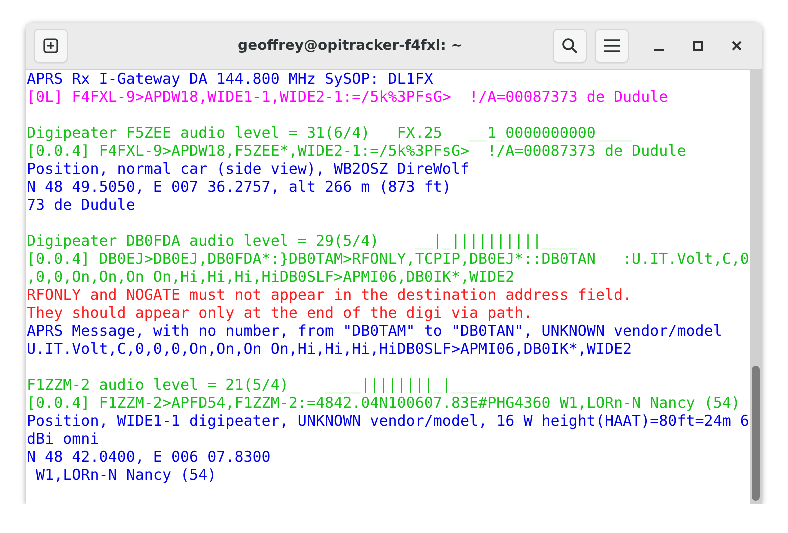 The width and height of the screenshot is (788, 533). I want to click on terminal-line: [0.0.4] F4FXL-9>APDW18,F5ZEE*,WIDE2-1:=/5k%3PFsG> !/A=00087373 de Dudule, so click(356, 151).